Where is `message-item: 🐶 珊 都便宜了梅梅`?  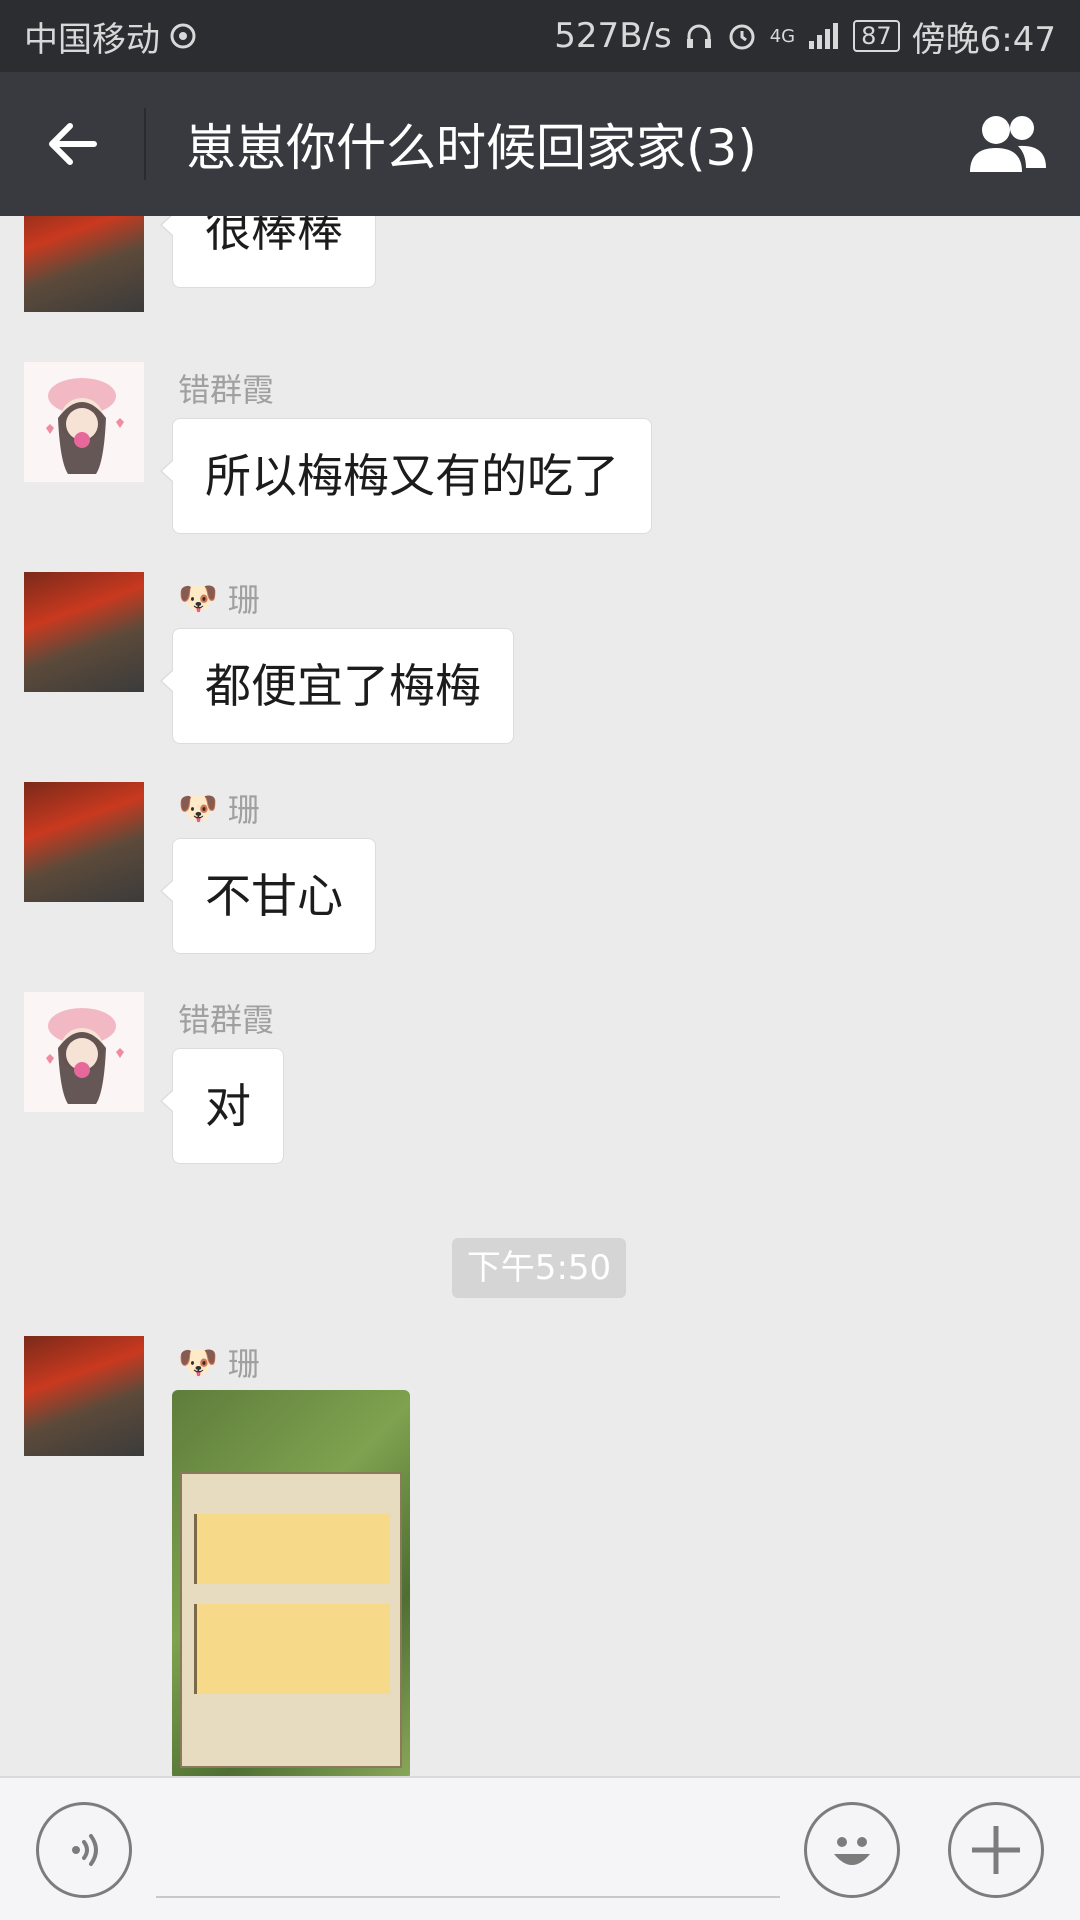 message-item: 🐶 珊 都便宜了梅梅 is located at coordinates (540, 662).